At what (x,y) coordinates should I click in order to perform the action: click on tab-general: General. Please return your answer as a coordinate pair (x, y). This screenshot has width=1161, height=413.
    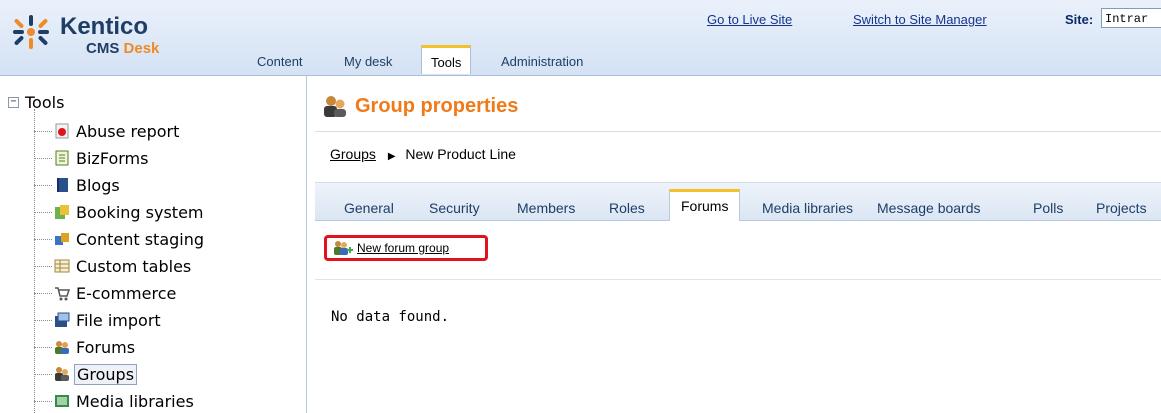
    Looking at the image, I should click on (369, 208).